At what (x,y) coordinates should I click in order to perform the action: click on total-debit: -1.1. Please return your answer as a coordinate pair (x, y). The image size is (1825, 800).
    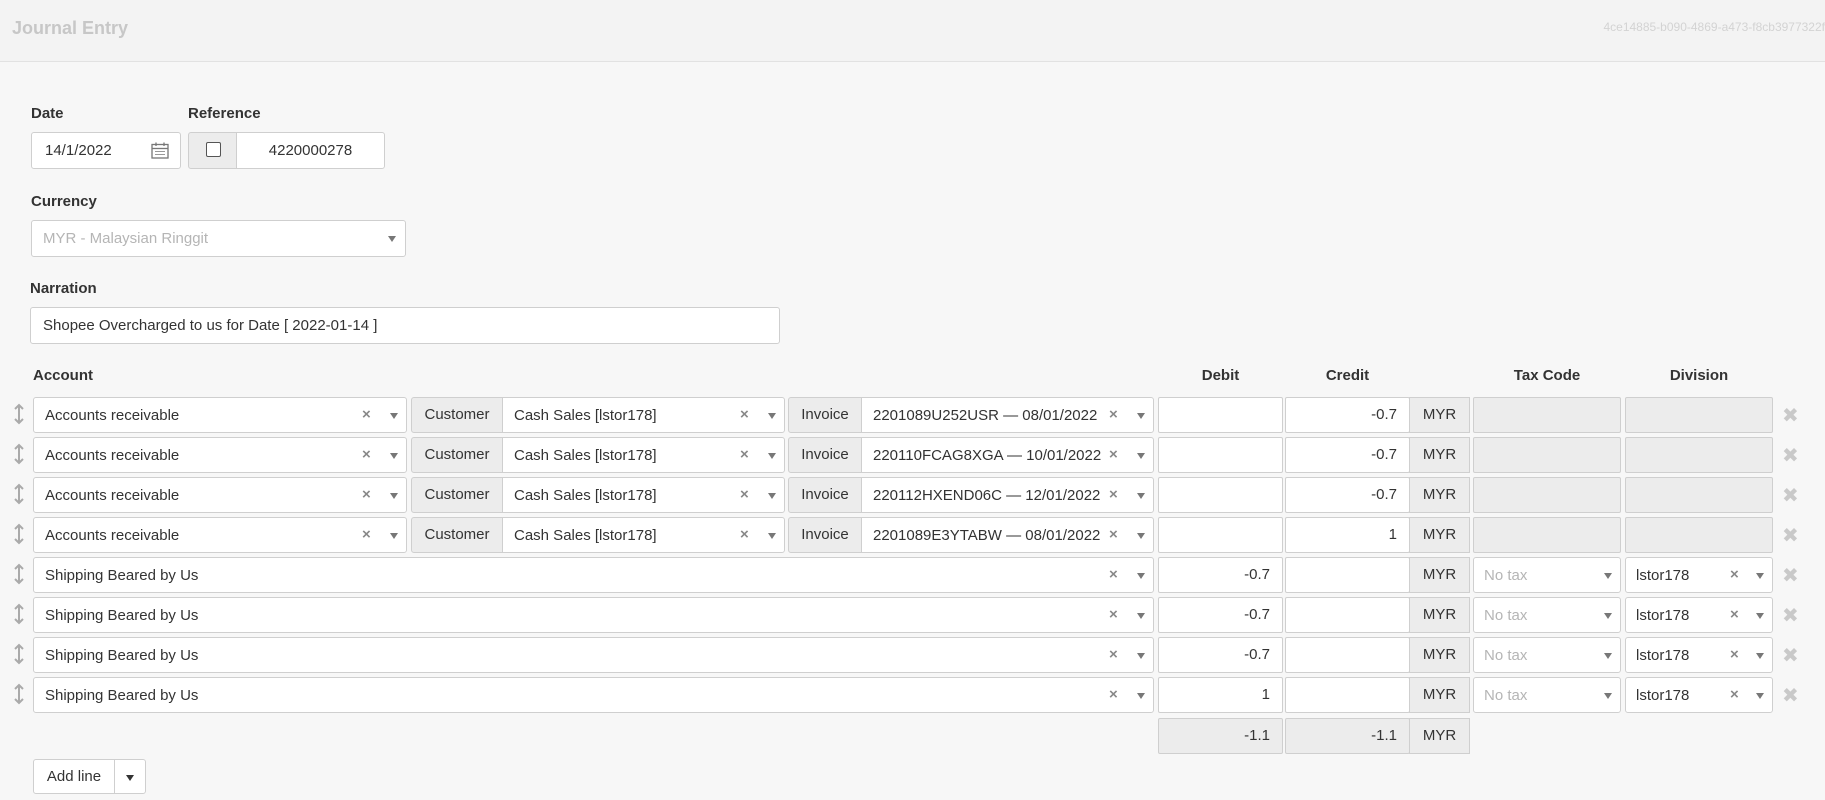
    Looking at the image, I should click on (1220, 736).